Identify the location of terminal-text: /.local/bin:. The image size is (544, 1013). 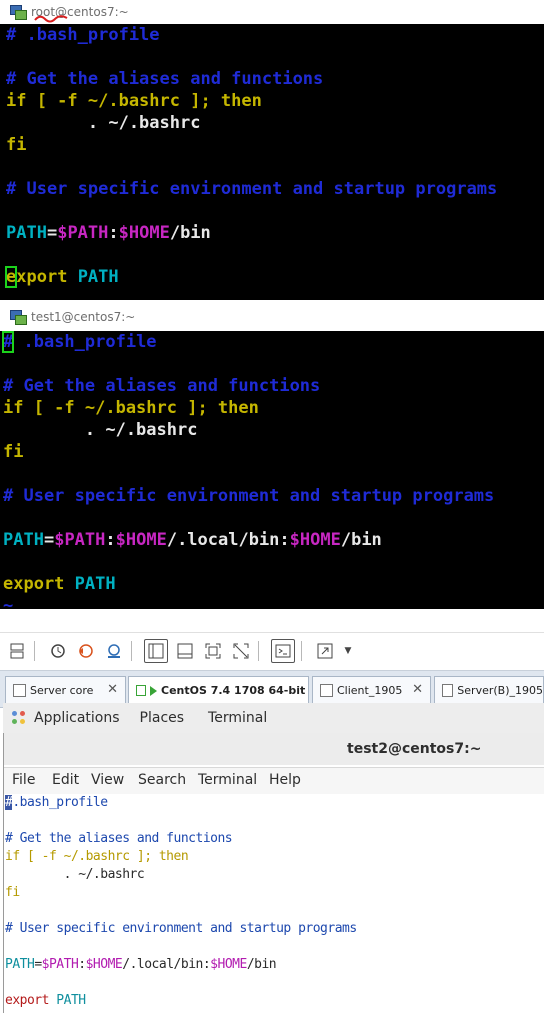
(166, 964).